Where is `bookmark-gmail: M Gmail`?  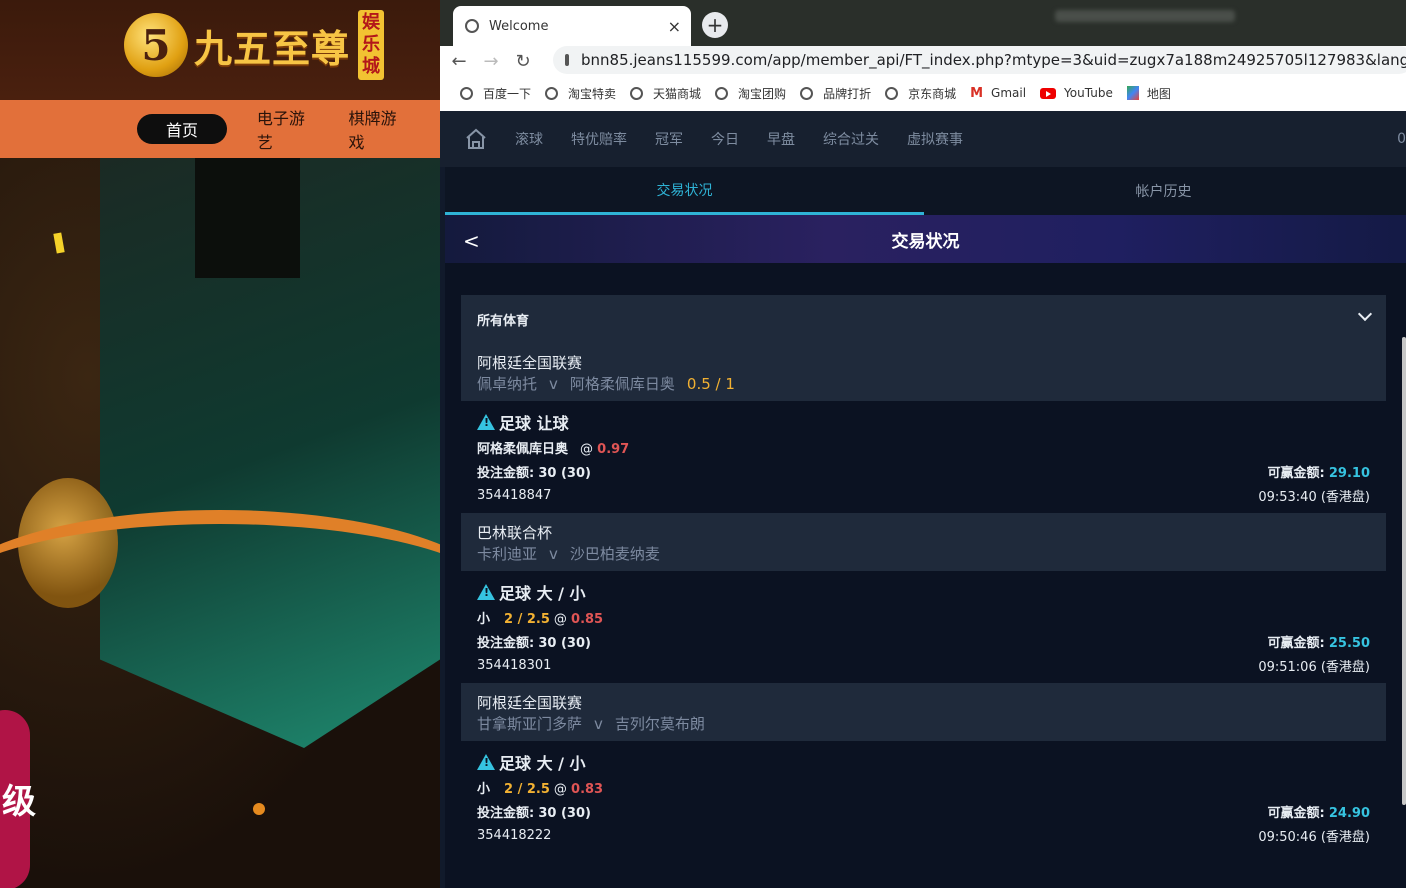 bookmark-gmail: M Gmail is located at coordinates (998, 93).